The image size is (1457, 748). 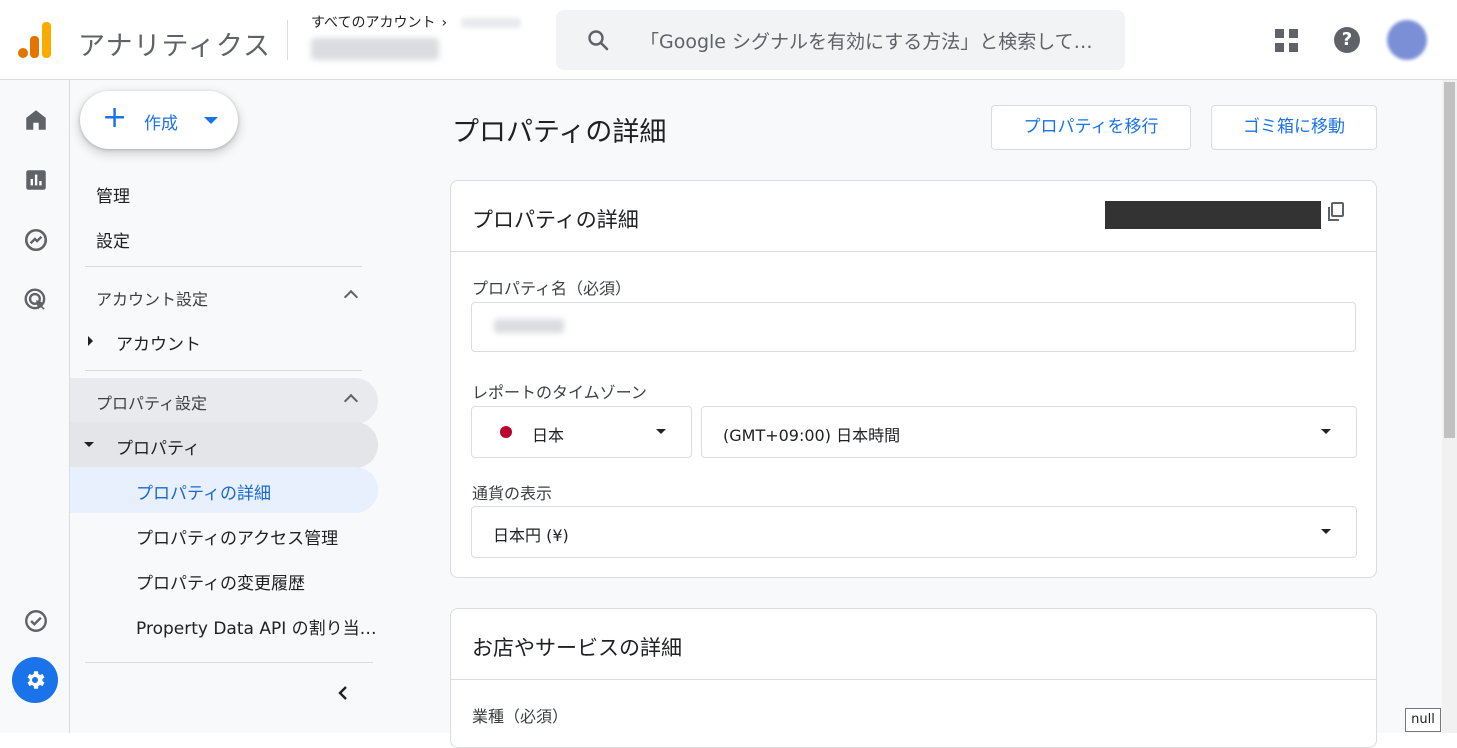 I want to click on card-title: お店やサービスの詳細, so click(x=577, y=648).